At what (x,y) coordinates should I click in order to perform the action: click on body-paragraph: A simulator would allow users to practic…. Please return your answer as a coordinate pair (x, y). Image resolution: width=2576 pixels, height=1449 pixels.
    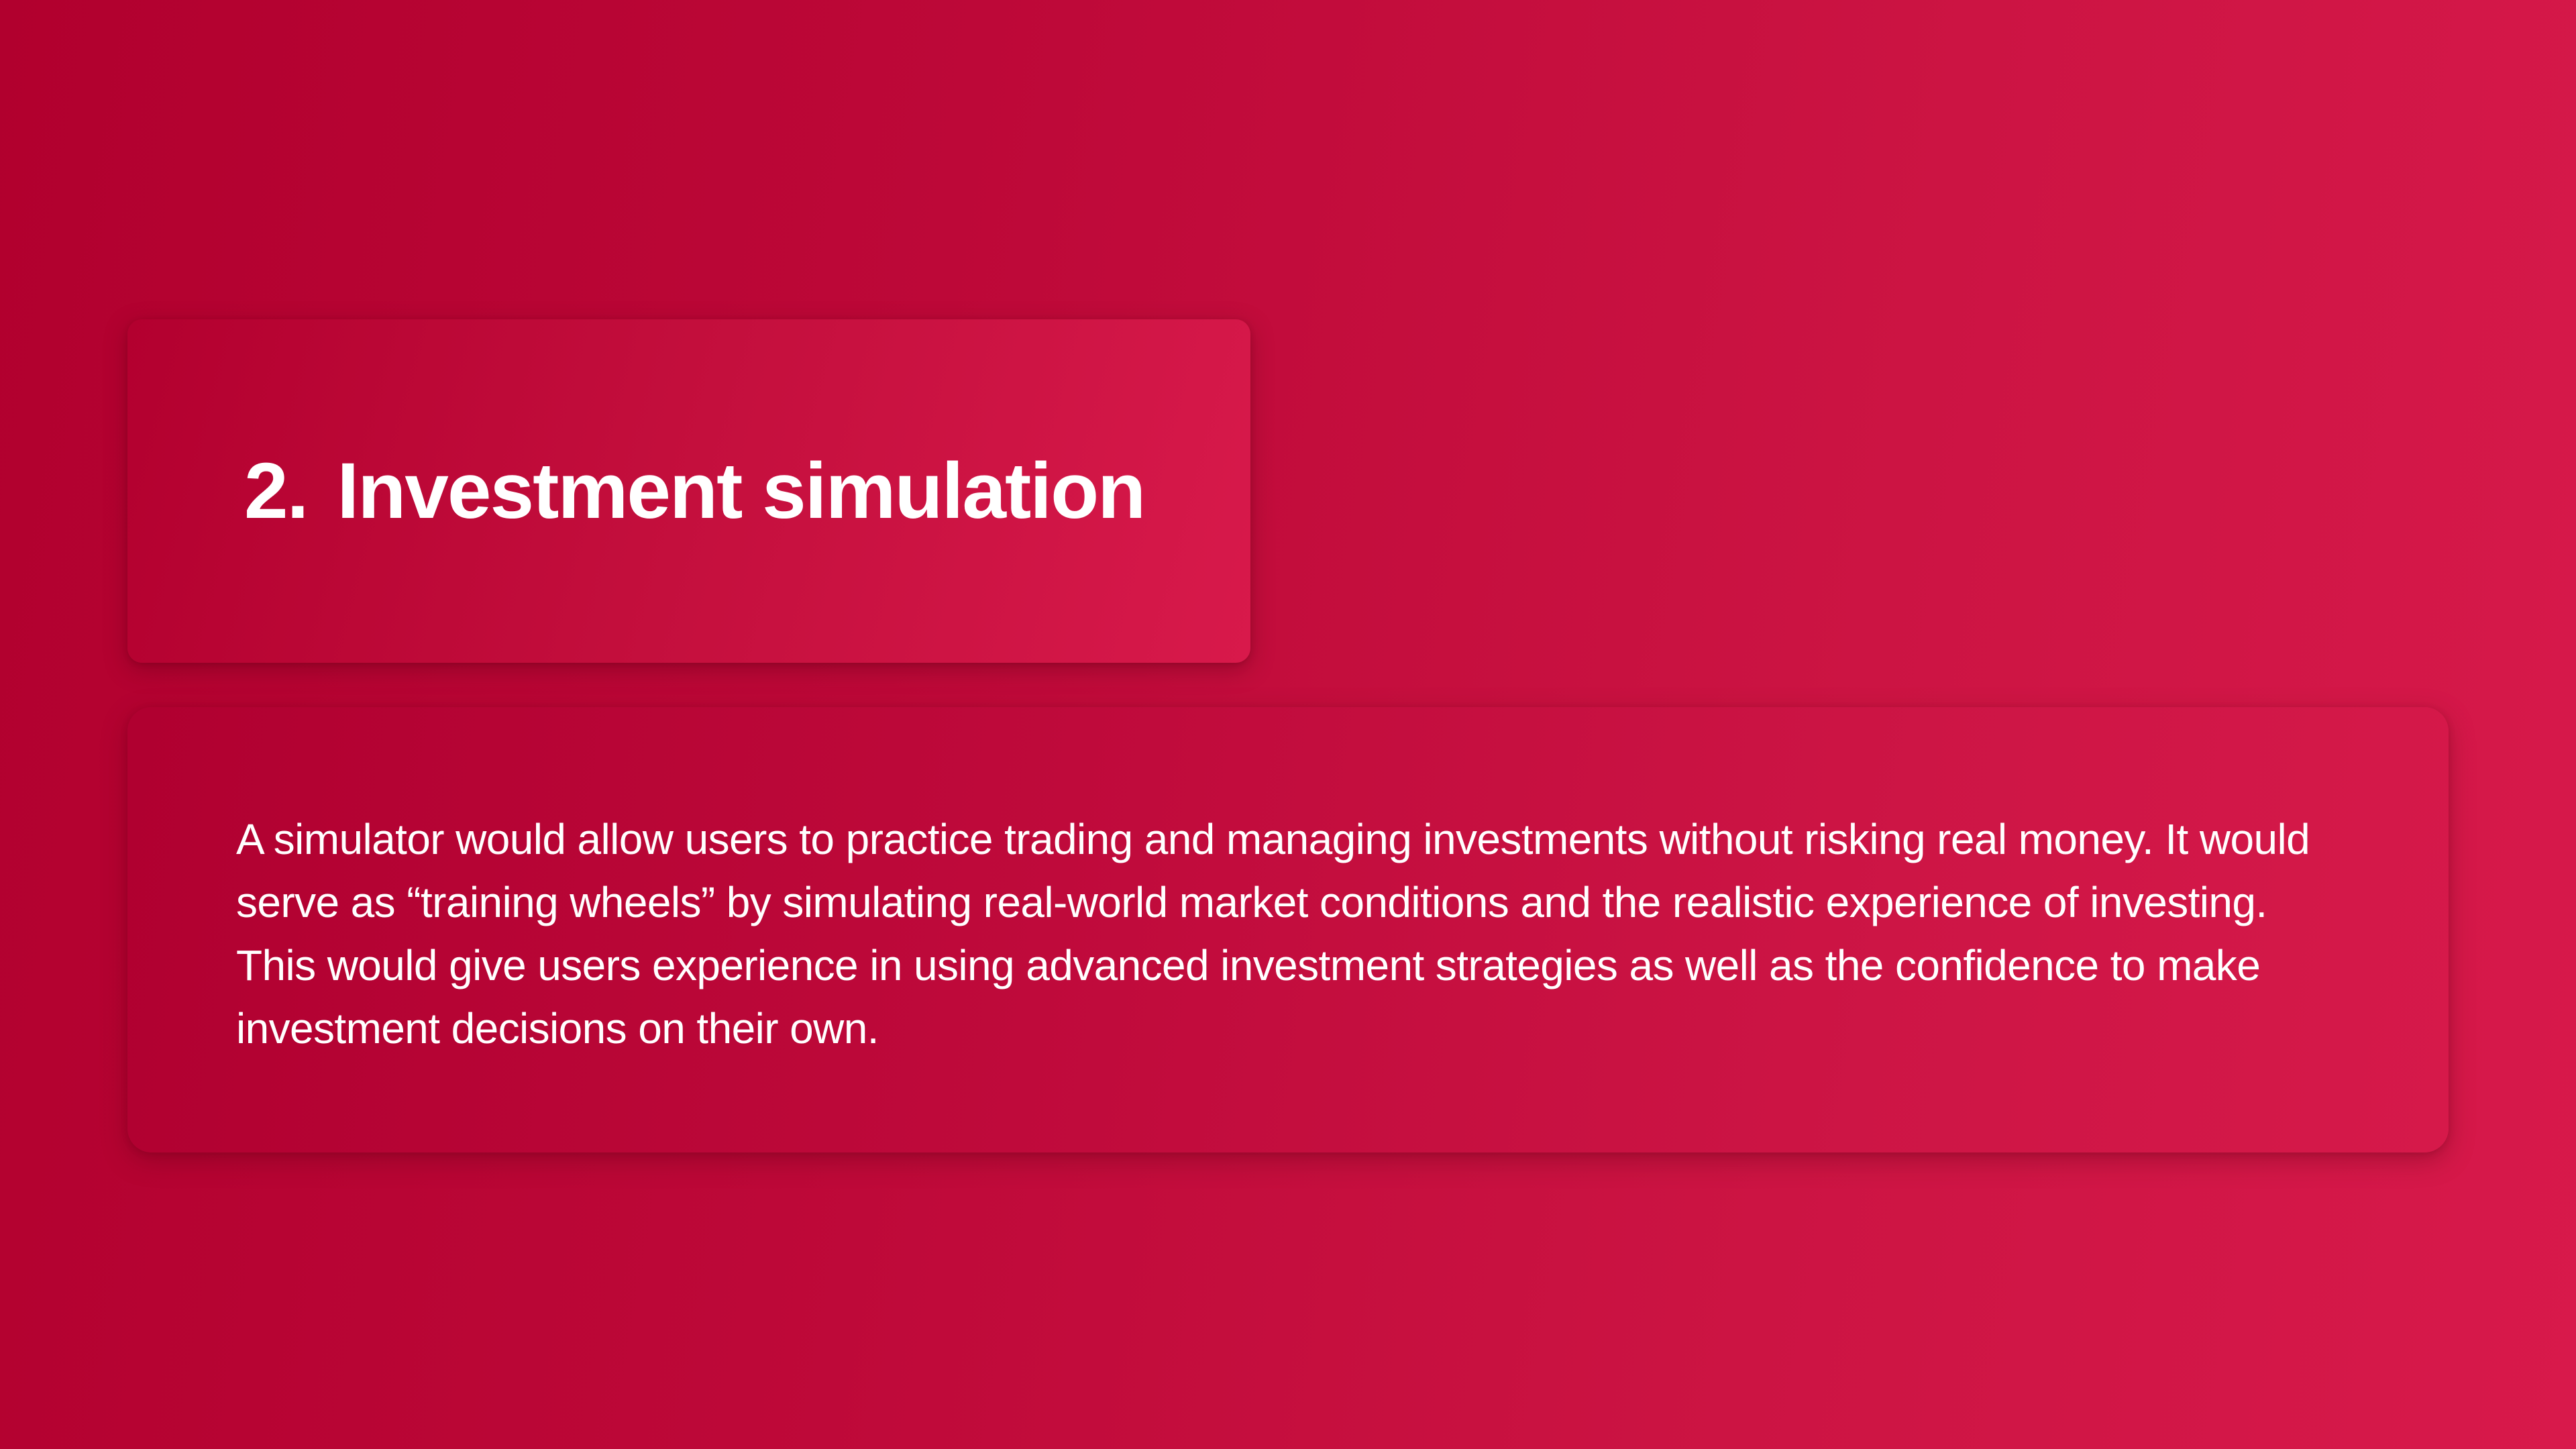
    Looking at the image, I should click on (1273, 934).